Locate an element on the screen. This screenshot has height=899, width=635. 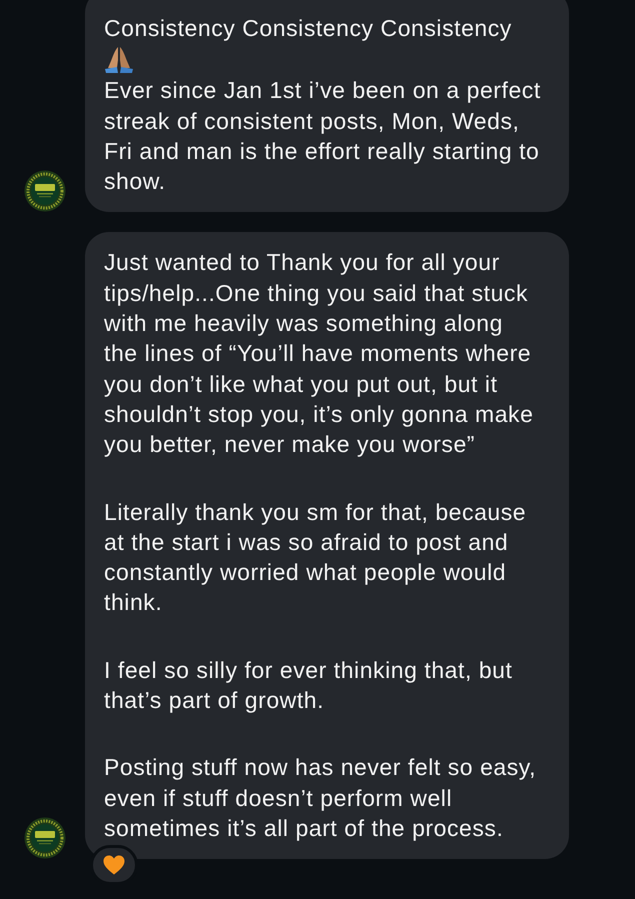
message-text: Posting stuff now has never felt so easy, even if stuff doesn’t perform well sometimes it’s all part of the process. is located at coordinates (321, 798).